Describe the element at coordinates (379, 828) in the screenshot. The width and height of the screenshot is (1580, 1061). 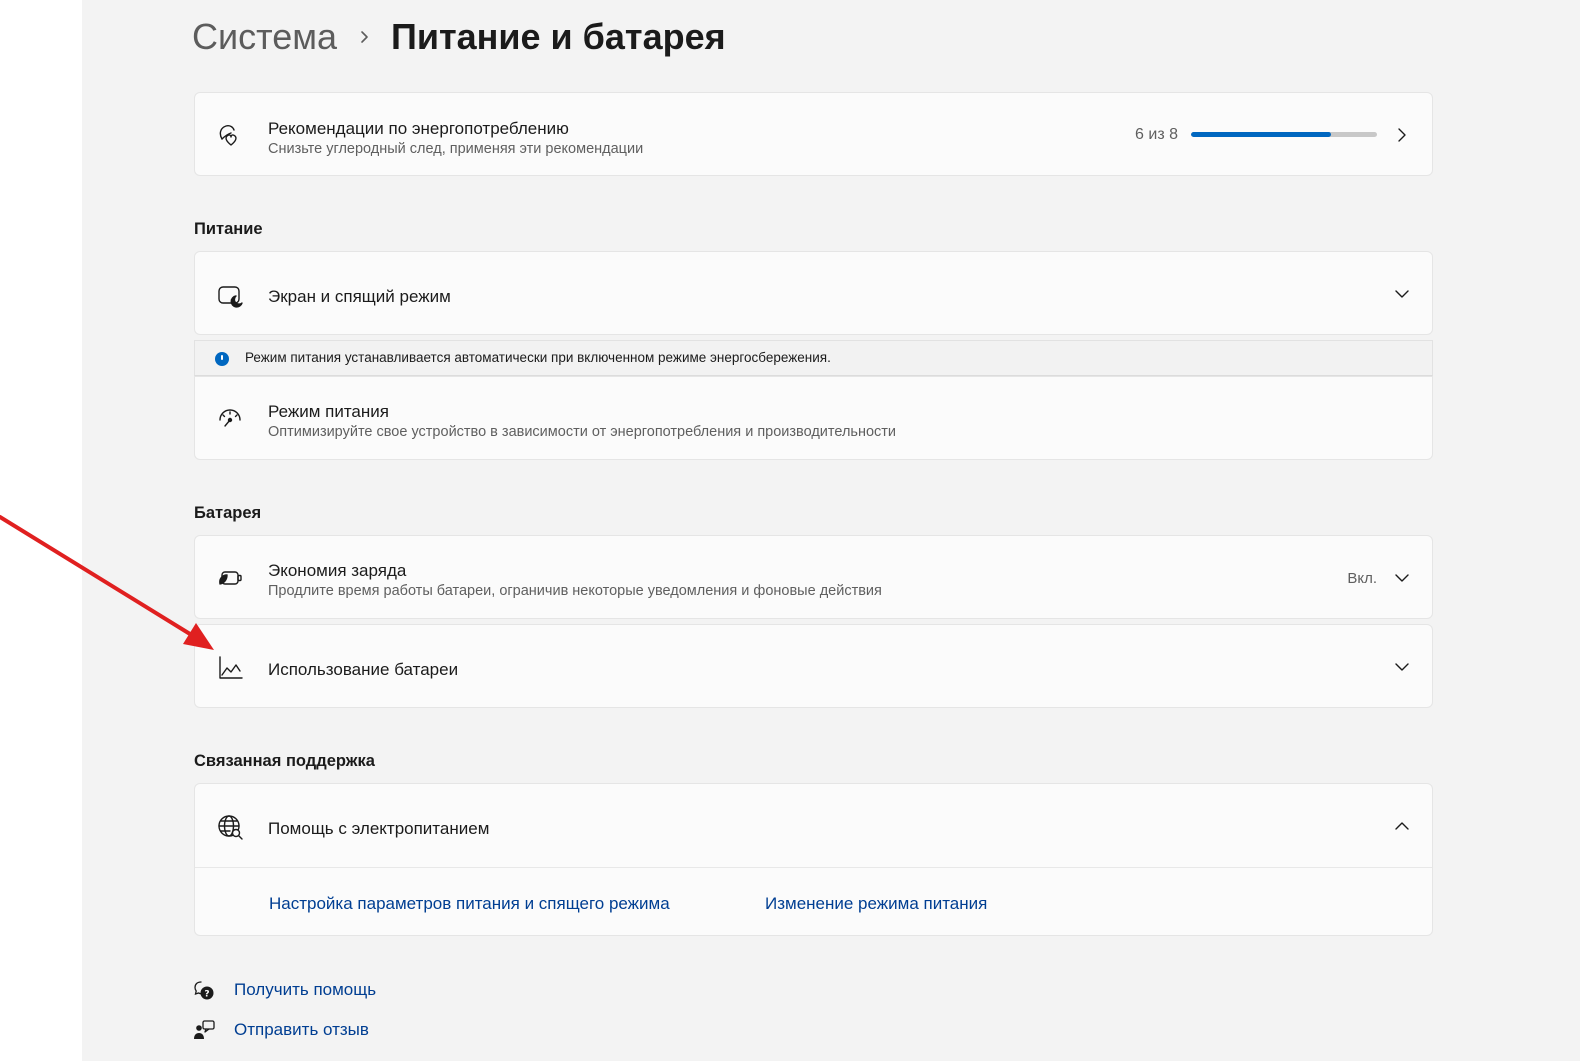
I see `power-help-title: Помощь с электропитанием` at that location.